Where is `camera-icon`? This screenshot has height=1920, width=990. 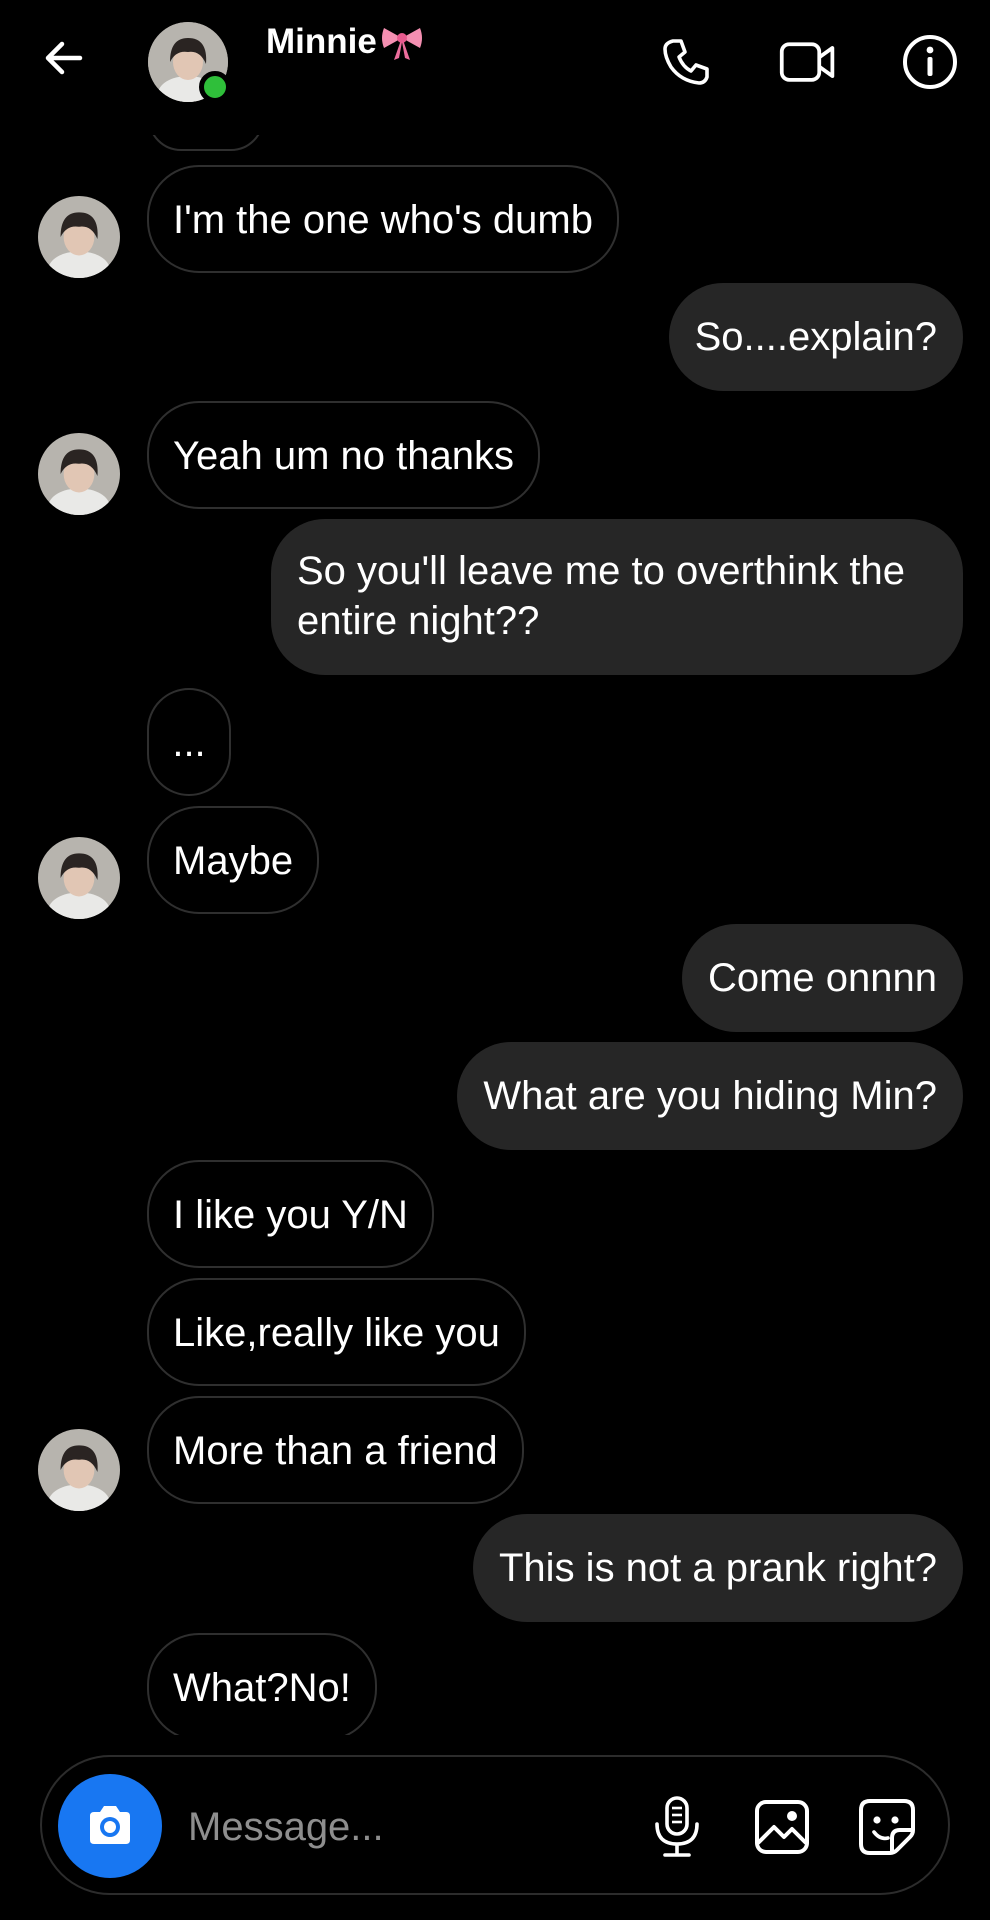 camera-icon is located at coordinates (110, 1825).